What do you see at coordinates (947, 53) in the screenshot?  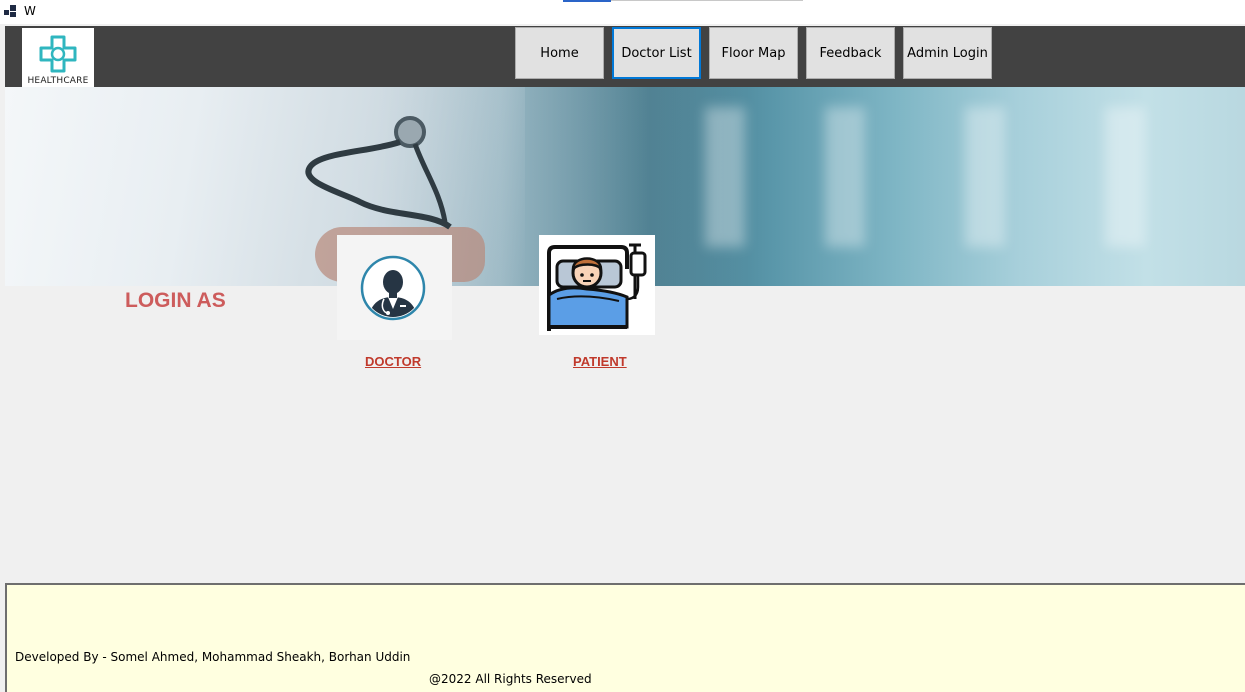 I see `nav-admin-login-button: Admin Login` at bounding box center [947, 53].